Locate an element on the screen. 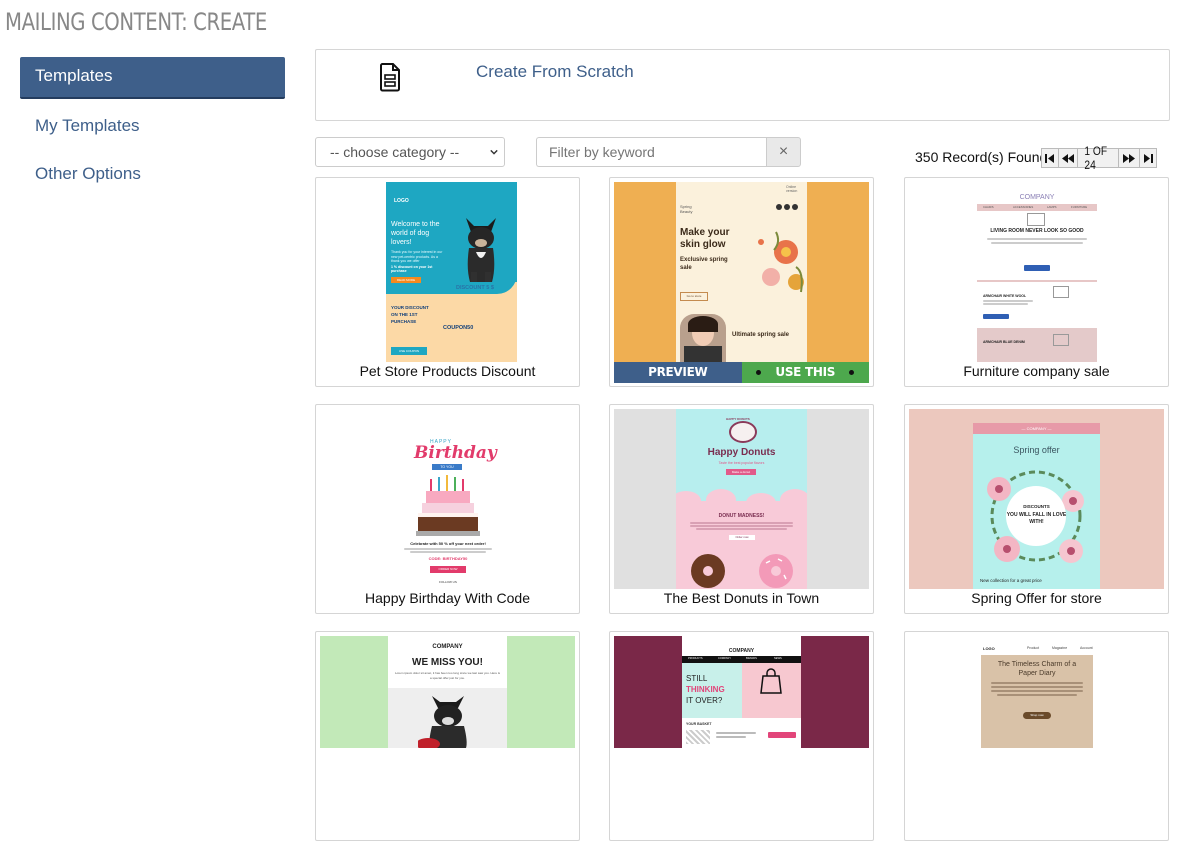 This screenshot has width=1200, height=841. dog-photo is located at coordinates (442, 722).